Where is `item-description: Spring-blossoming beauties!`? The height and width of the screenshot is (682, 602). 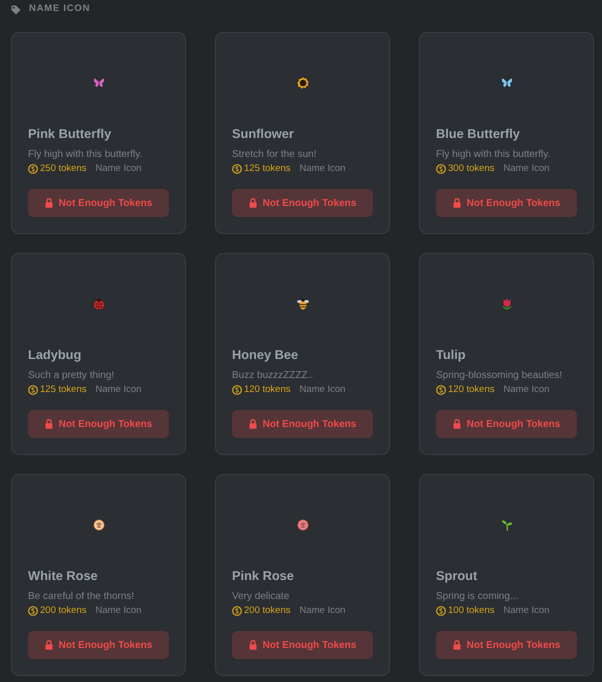 item-description: Spring-blossoming beauties! is located at coordinates (500, 376).